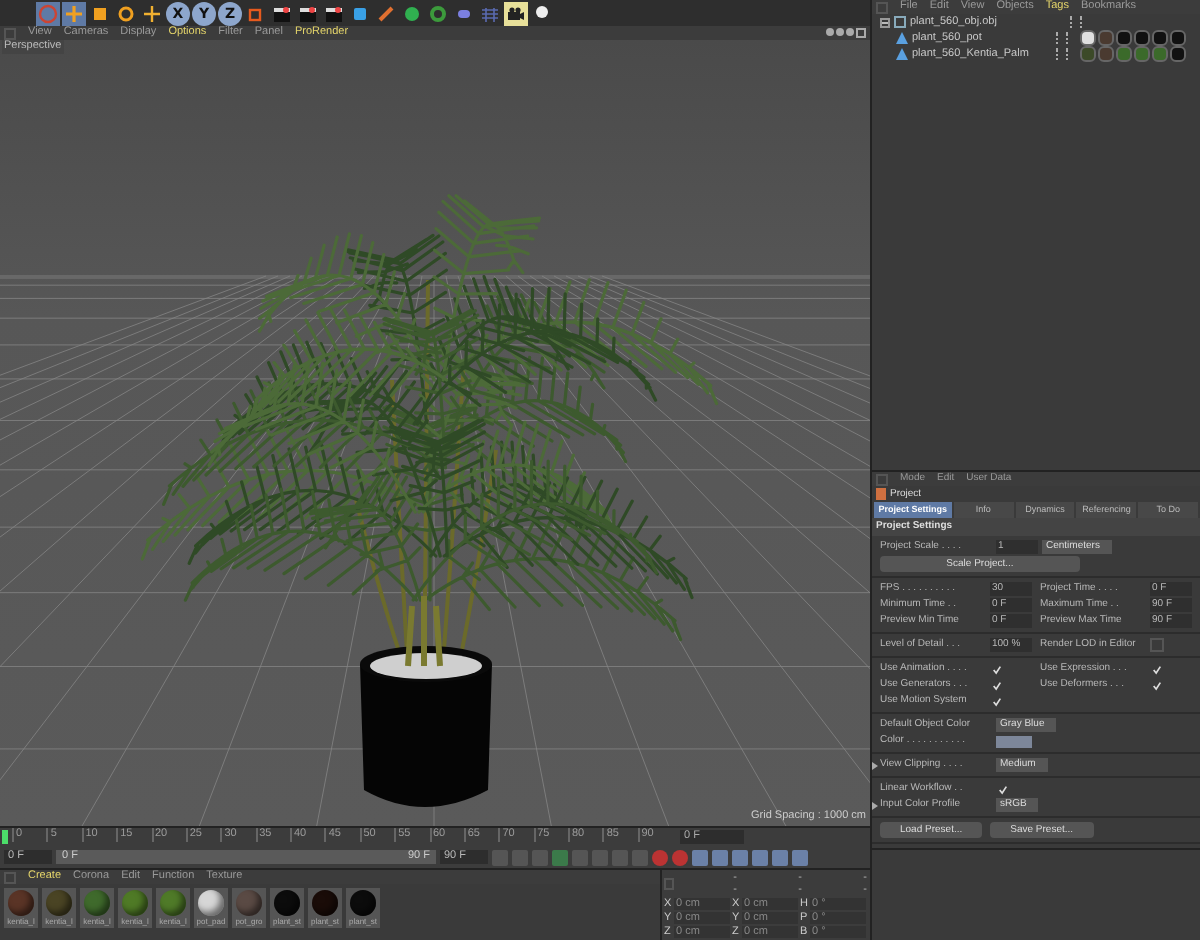  Describe the element at coordinates (881, 494) in the screenshot. I see `project-icon` at that location.